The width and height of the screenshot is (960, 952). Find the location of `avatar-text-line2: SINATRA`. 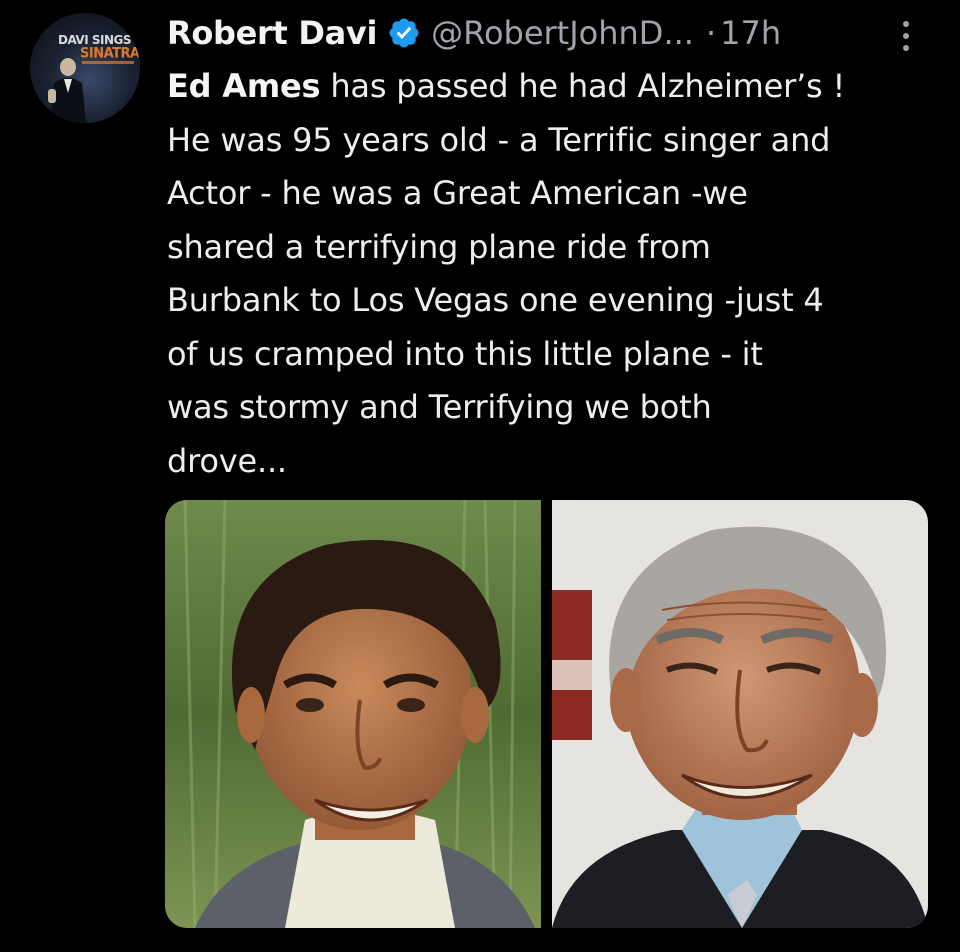

avatar-text-line2: SINATRA is located at coordinates (110, 53).